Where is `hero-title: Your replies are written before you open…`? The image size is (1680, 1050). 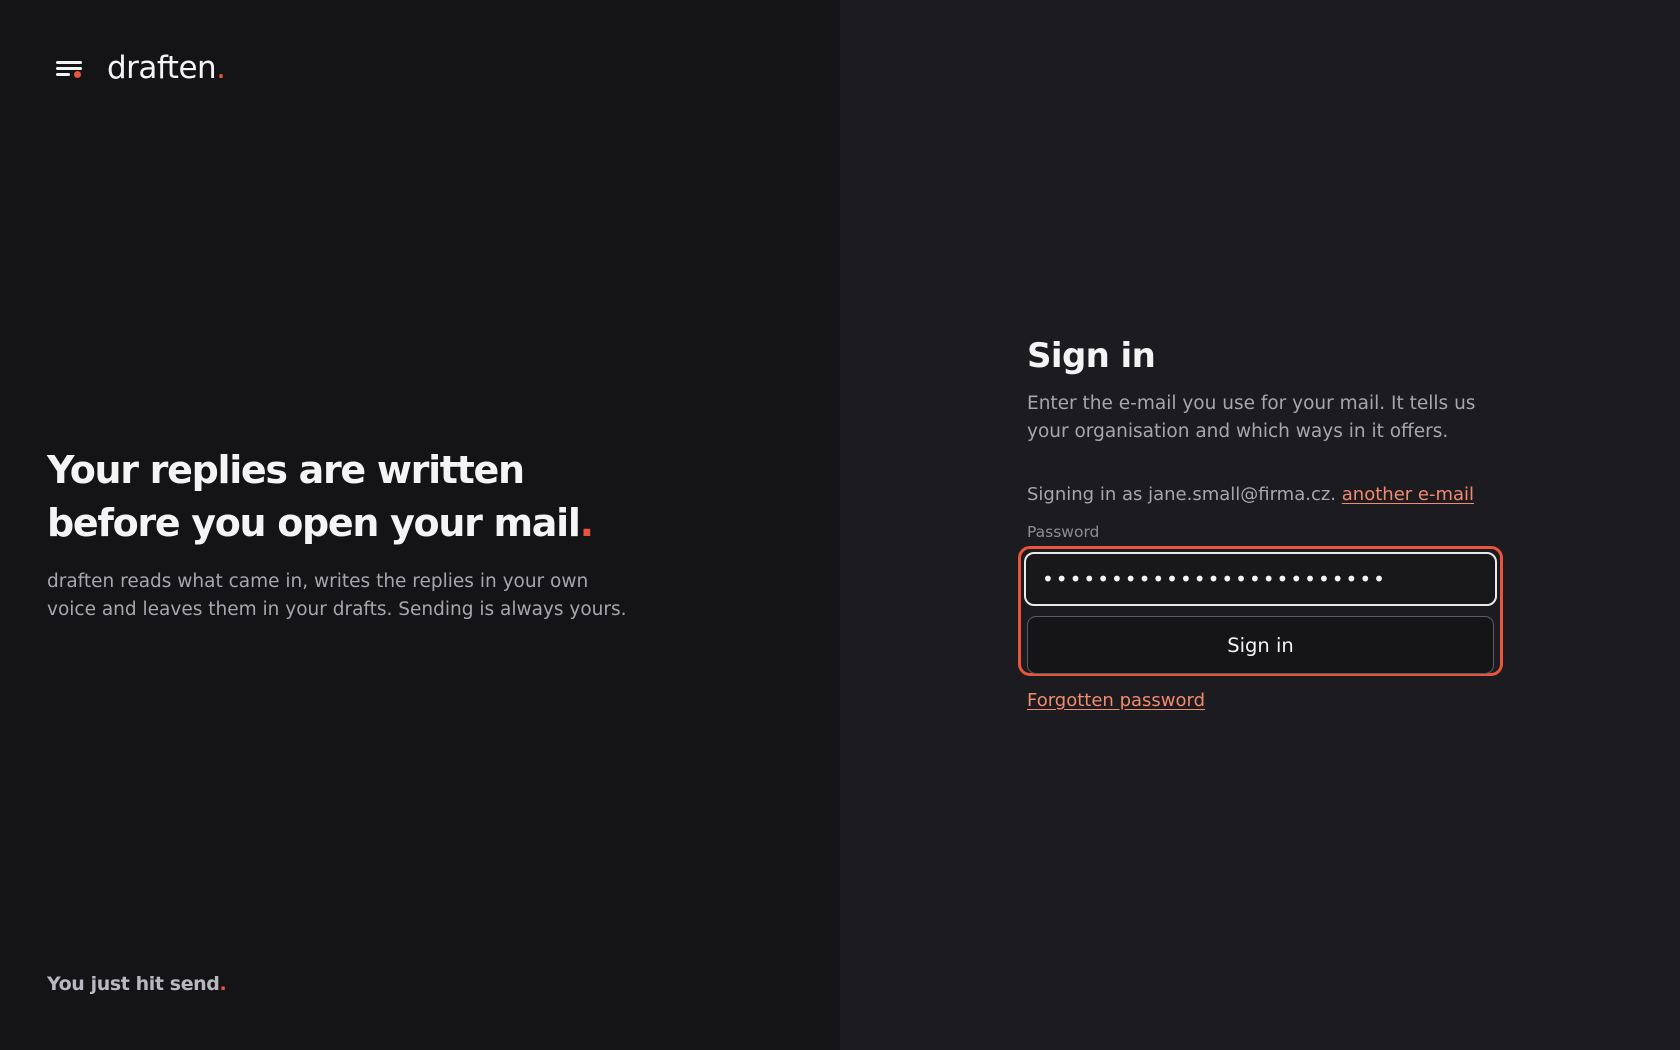 hero-title: Your replies are written before you open… is located at coordinates (347, 497).